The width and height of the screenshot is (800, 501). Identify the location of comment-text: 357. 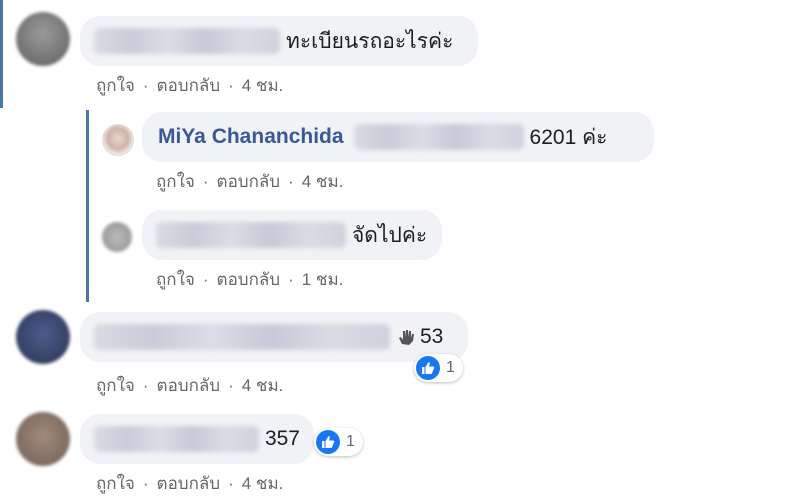
(282, 438).